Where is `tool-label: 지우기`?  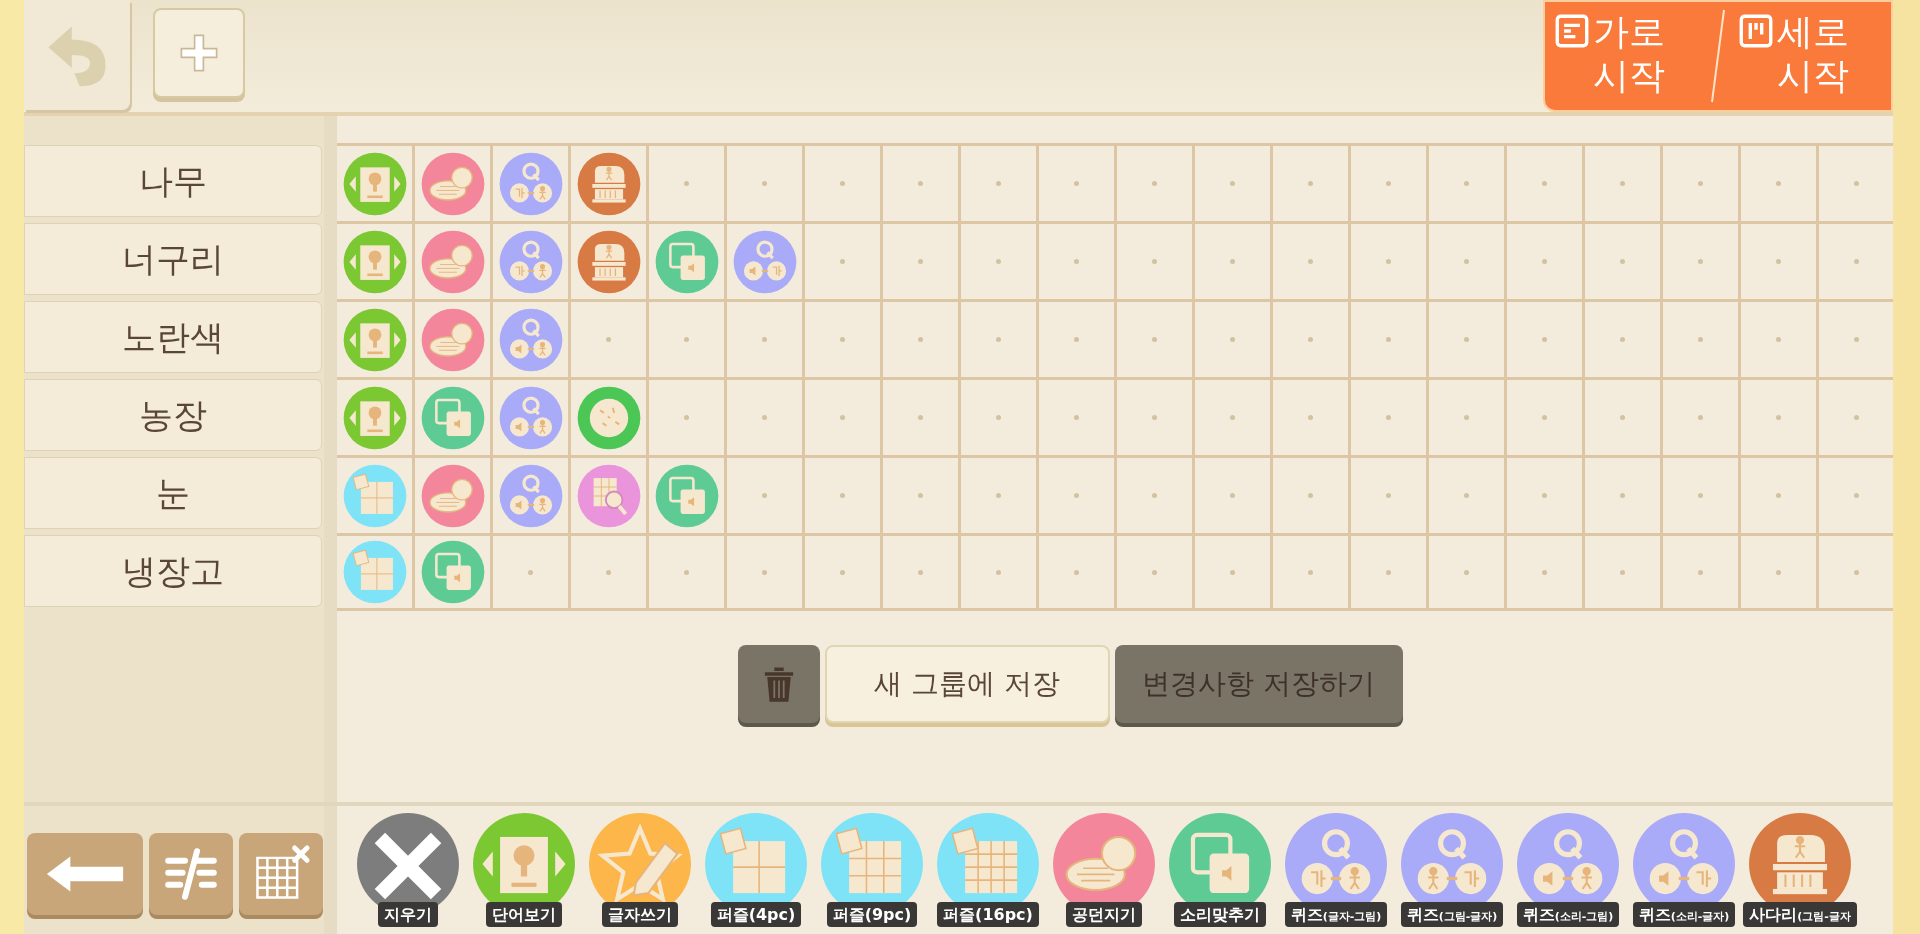
tool-label: 지우기 is located at coordinates (408, 914).